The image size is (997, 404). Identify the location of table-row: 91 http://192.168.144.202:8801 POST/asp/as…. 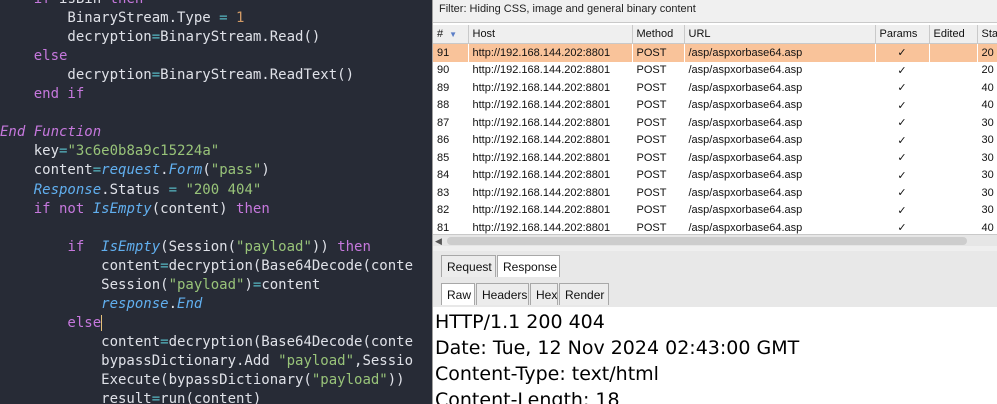
(715, 52).